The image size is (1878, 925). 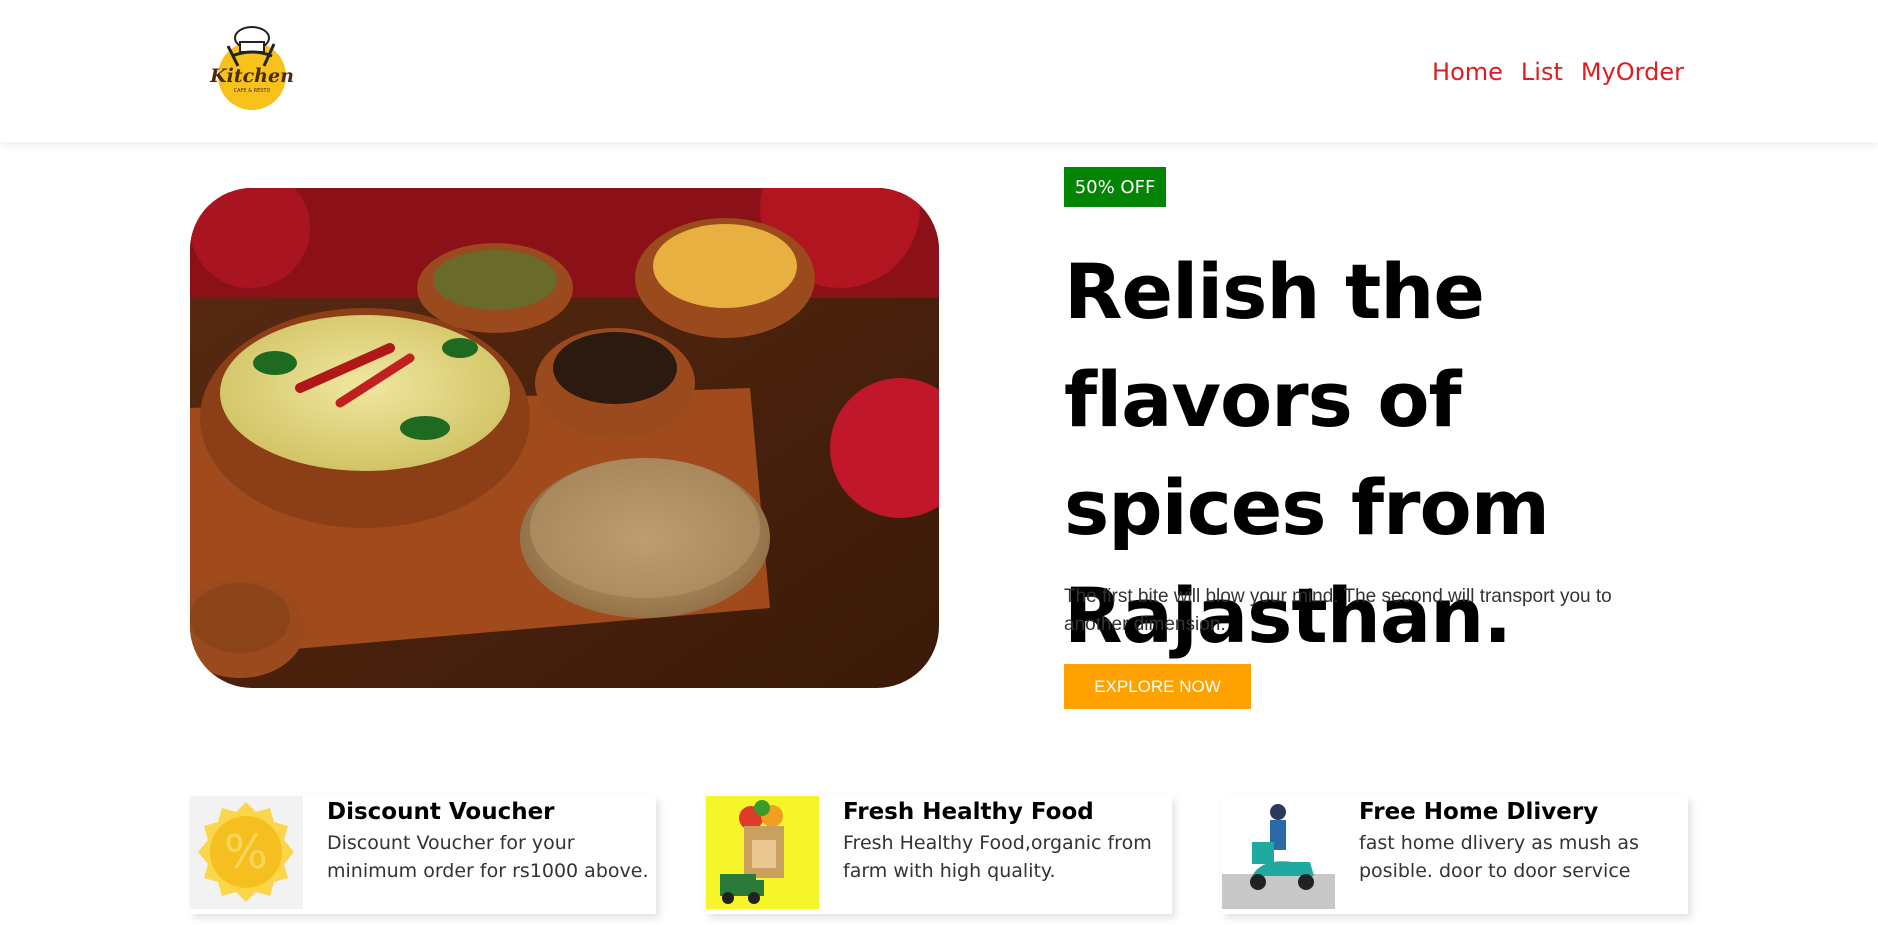 I want to click on fresh-food-bag-icon, so click(x=762, y=852).